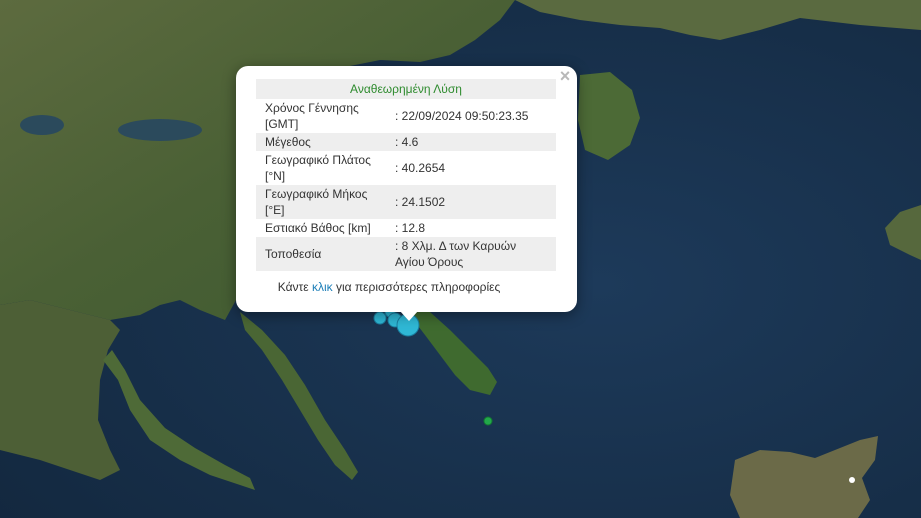 This screenshot has height=518, width=921. I want to click on quake-marker-old, so click(488, 421).